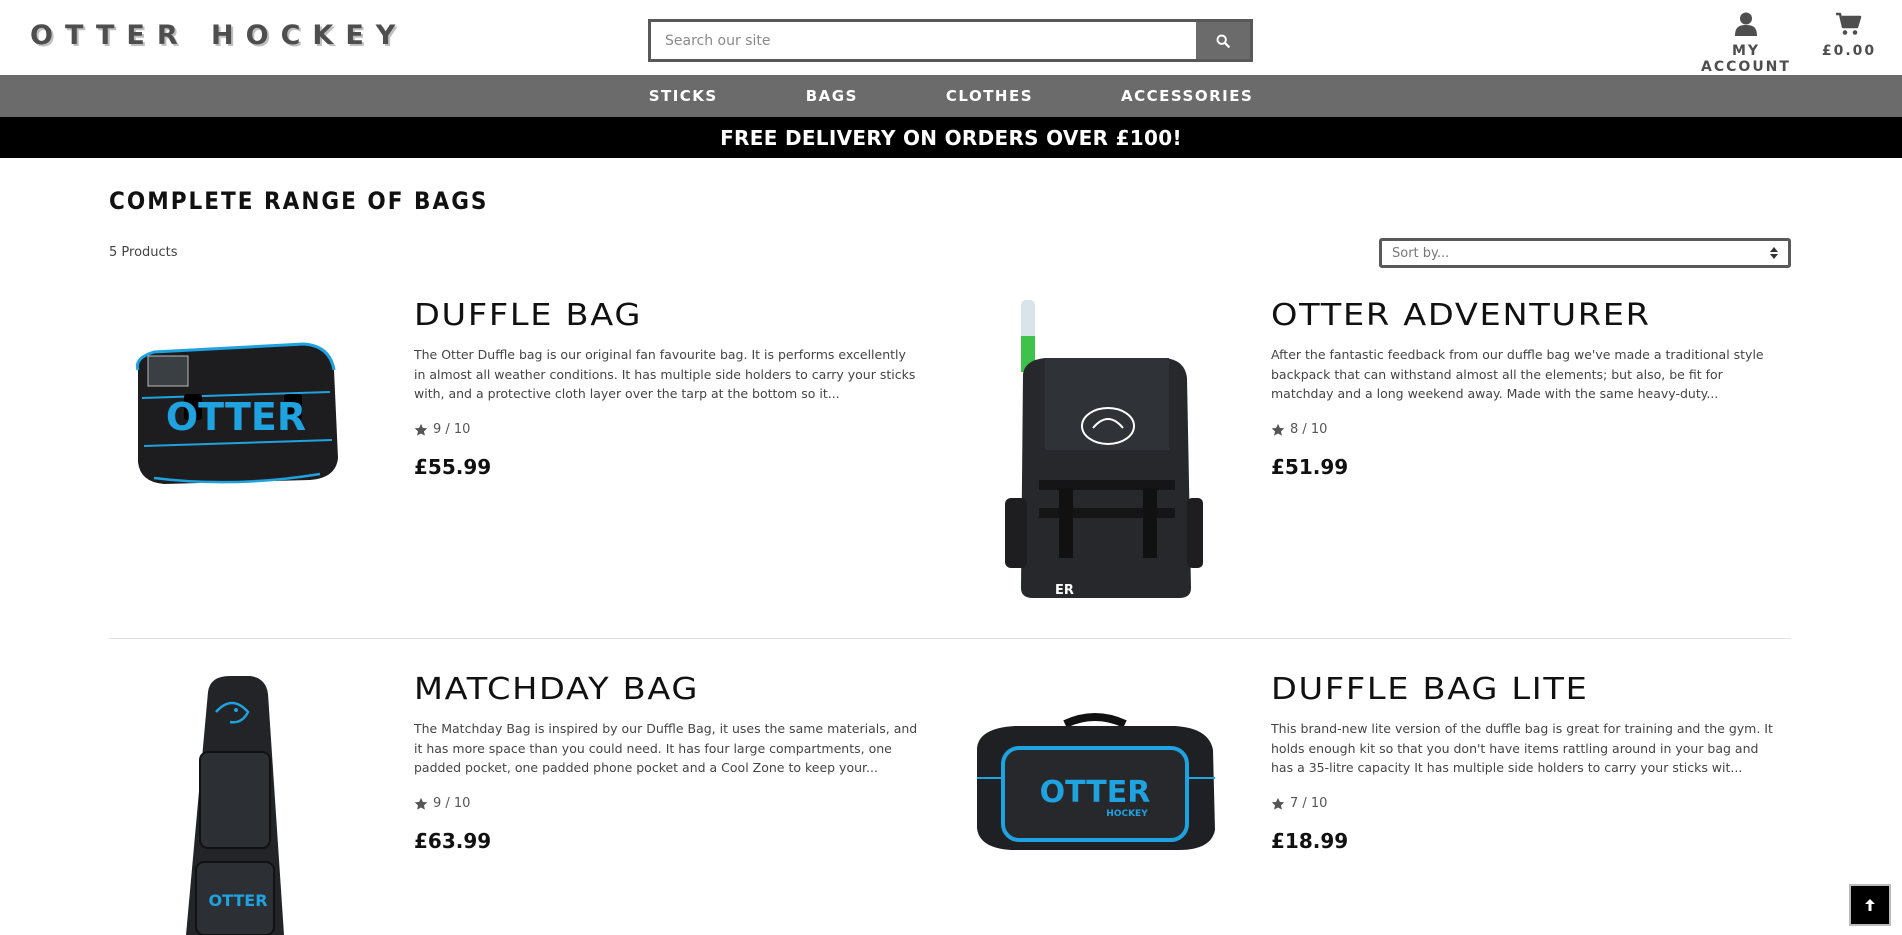 Image resolution: width=1902 pixels, height=935 pixels. Describe the element at coordinates (453, 841) in the screenshot. I see `product-price: £63.99` at that location.